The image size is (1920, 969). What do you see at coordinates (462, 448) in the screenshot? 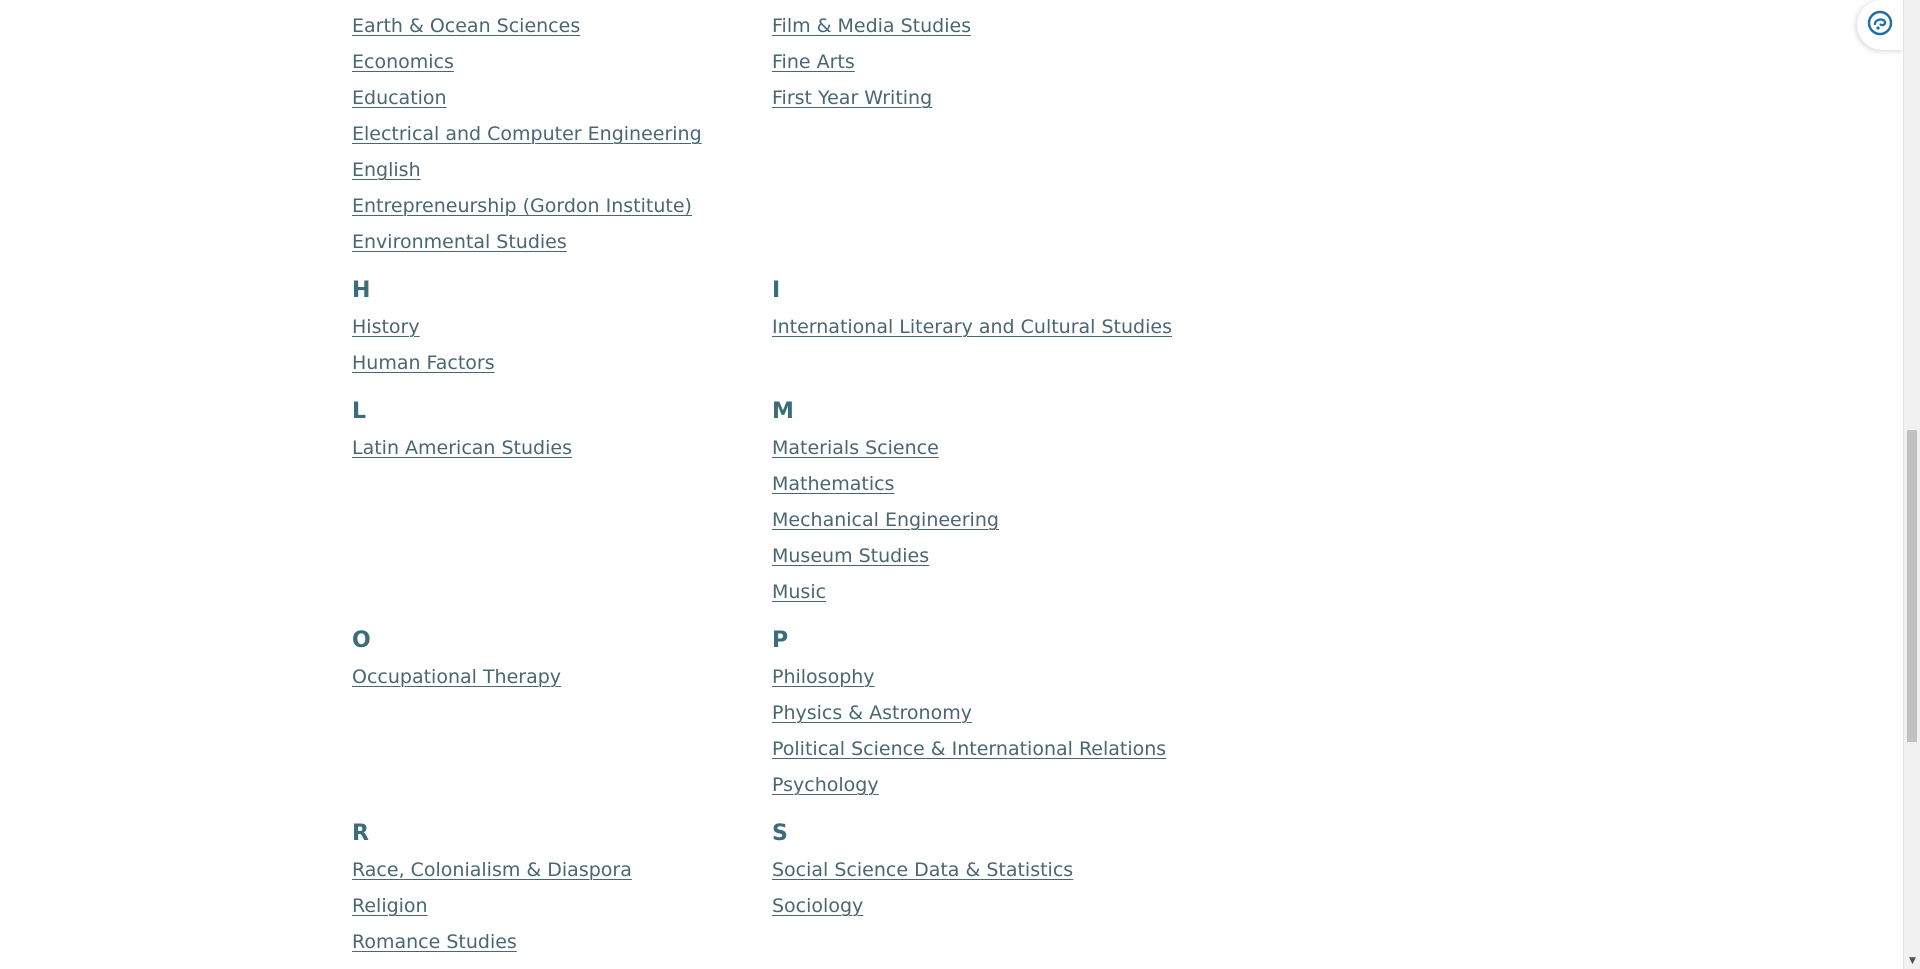
I see `dept-link-latin-american-studies: Latin American Studies` at bounding box center [462, 448].